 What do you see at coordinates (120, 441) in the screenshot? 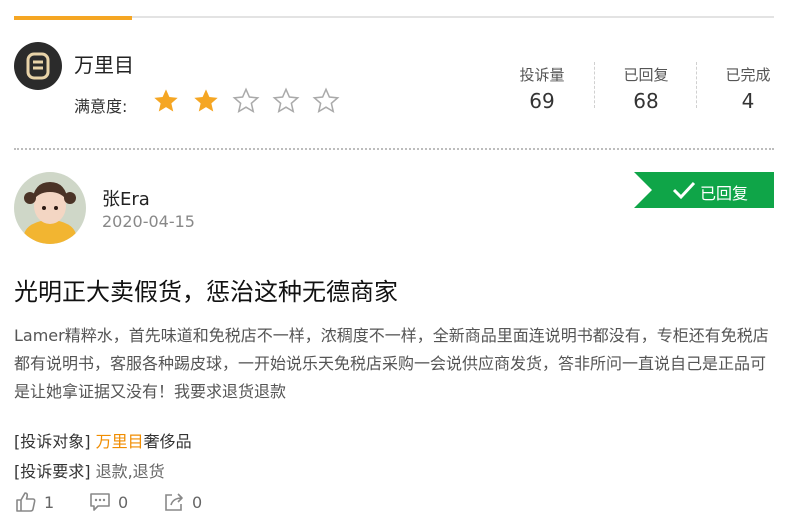
I see `complaint-target-link: 万里目` at bounding box center [120, 441].